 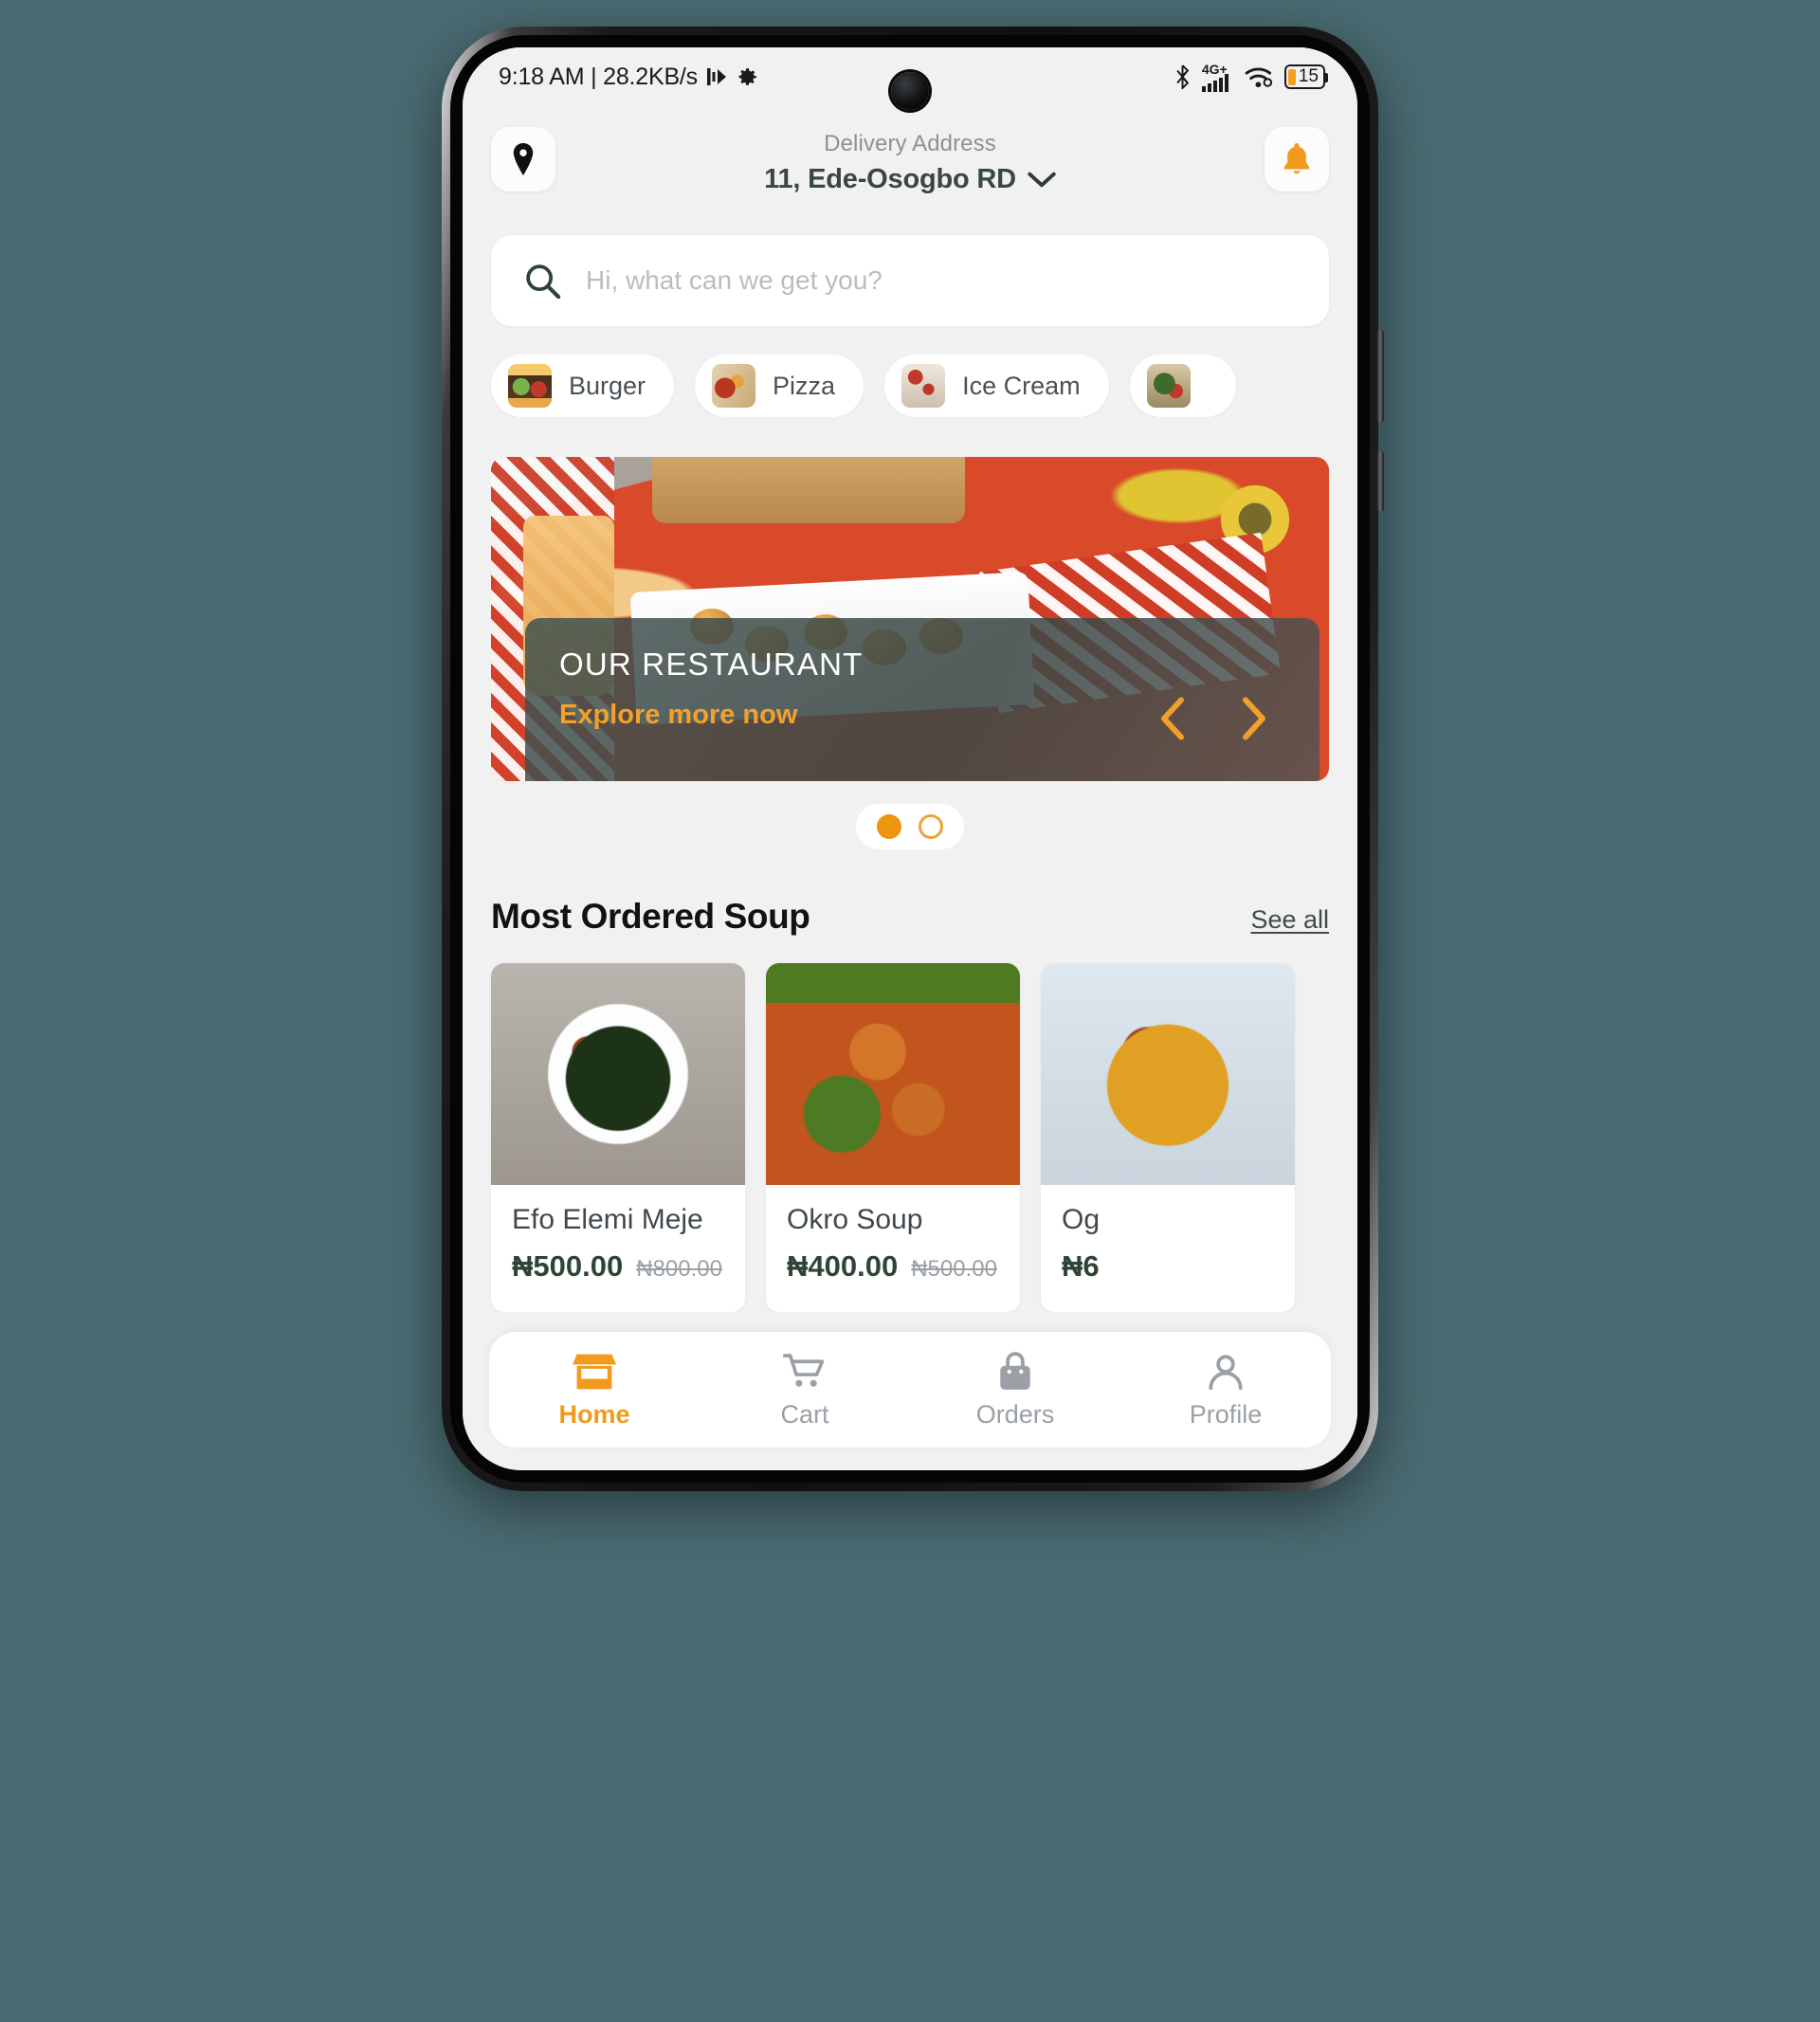 I want to click on battery-icon: 15, so click(x=1306, y=76).